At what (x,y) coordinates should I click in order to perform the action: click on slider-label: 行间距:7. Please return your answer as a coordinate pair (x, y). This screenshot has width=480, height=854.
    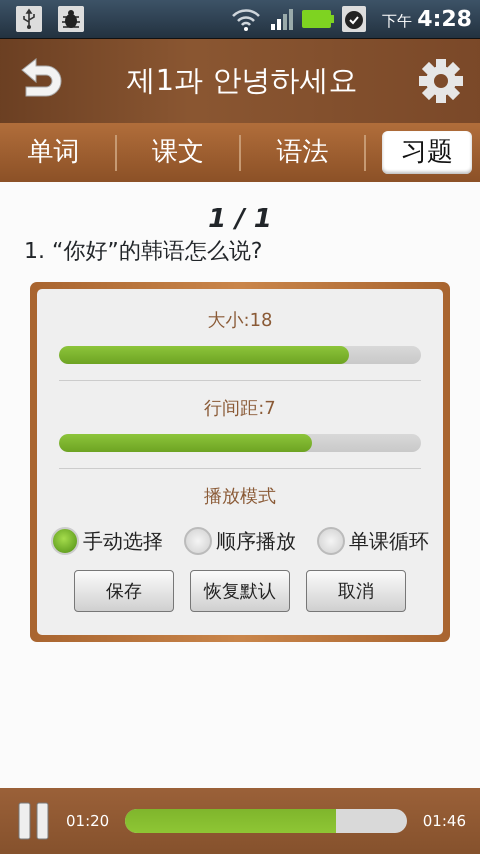
    Looking at the image, I should click on (240, 409).